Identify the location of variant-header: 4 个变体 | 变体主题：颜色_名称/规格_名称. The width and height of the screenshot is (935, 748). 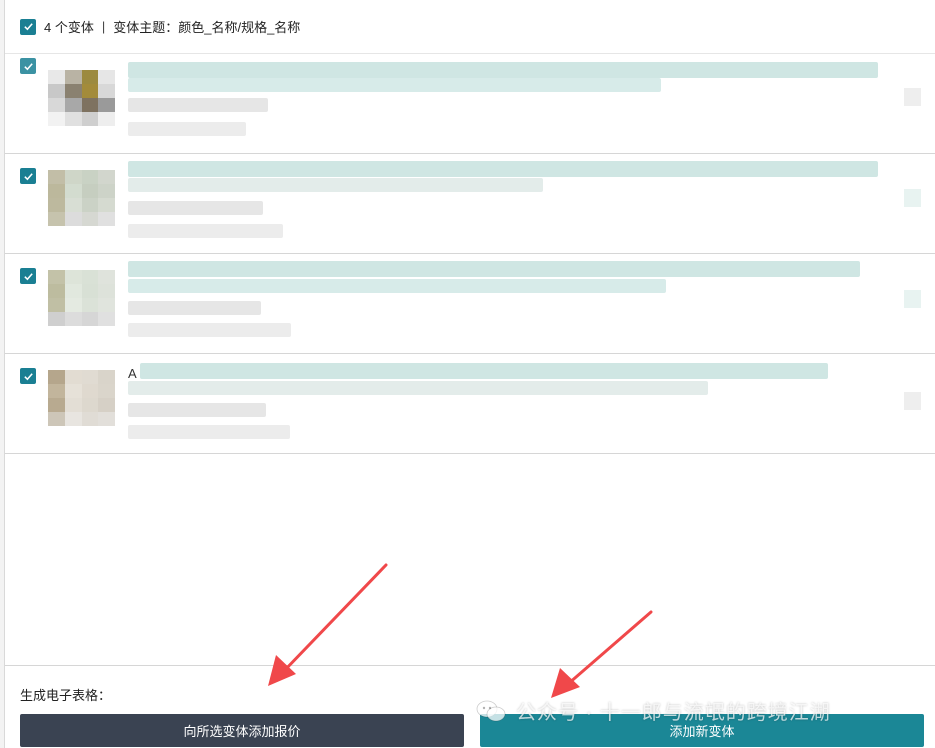
(470, 27).